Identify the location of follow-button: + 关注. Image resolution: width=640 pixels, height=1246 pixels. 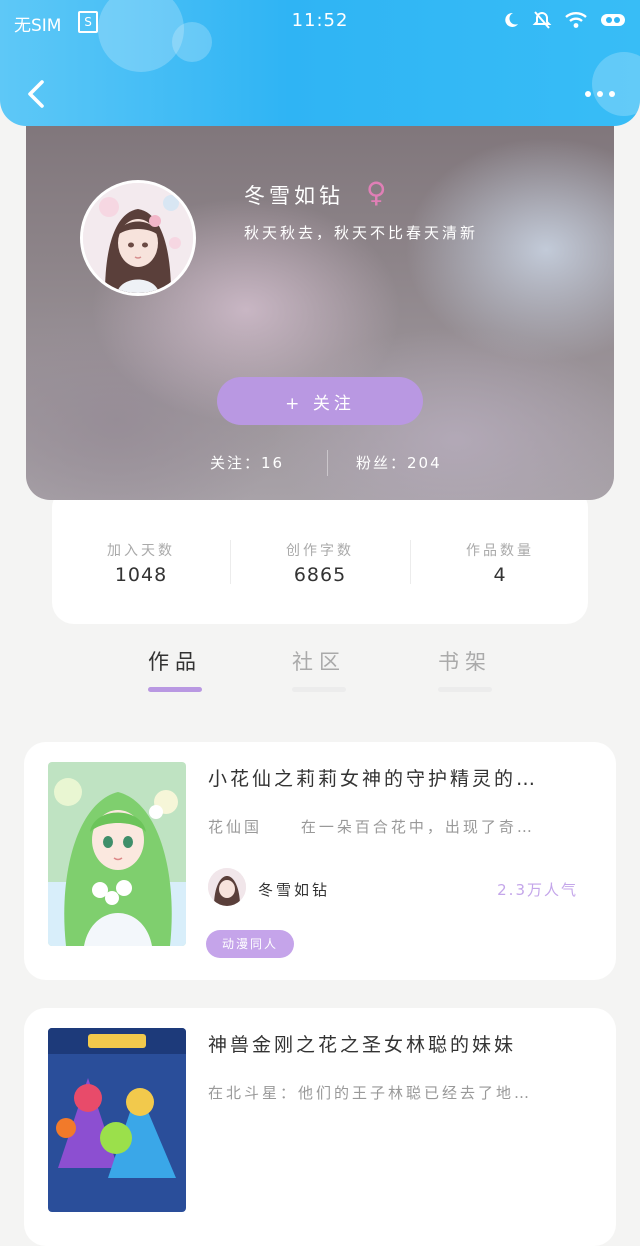
(320, 401).